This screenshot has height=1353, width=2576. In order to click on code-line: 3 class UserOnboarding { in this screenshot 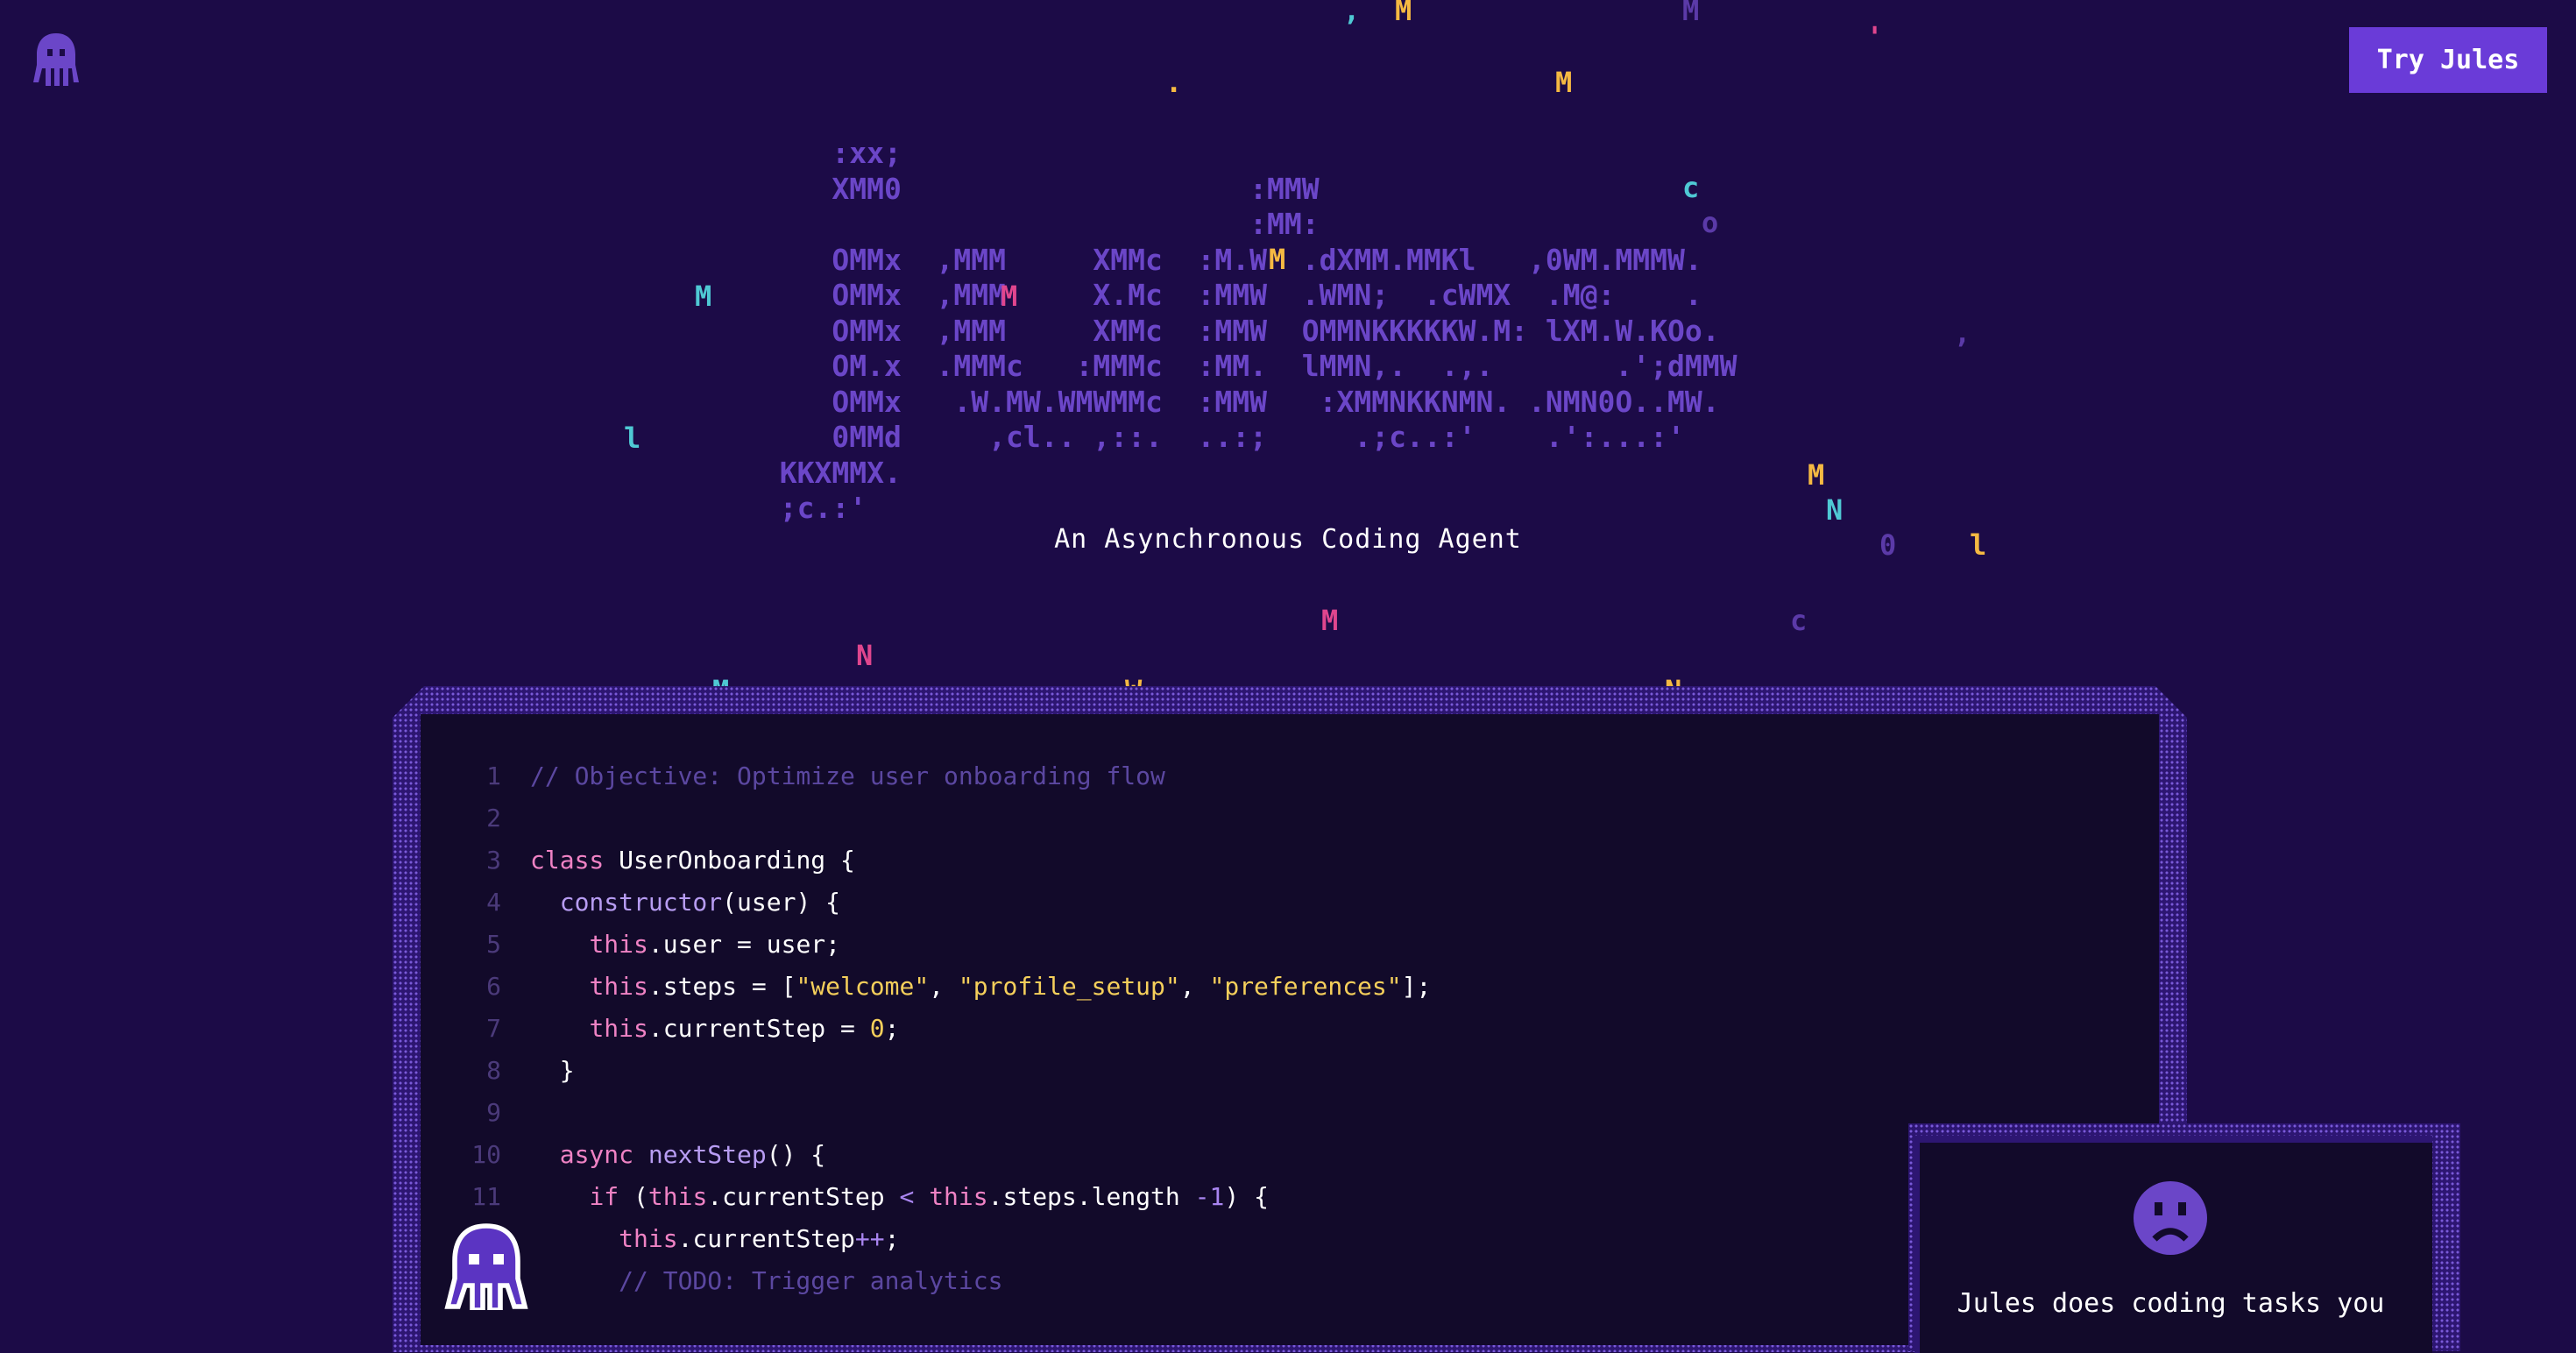, I will do `click(926, 860)`.